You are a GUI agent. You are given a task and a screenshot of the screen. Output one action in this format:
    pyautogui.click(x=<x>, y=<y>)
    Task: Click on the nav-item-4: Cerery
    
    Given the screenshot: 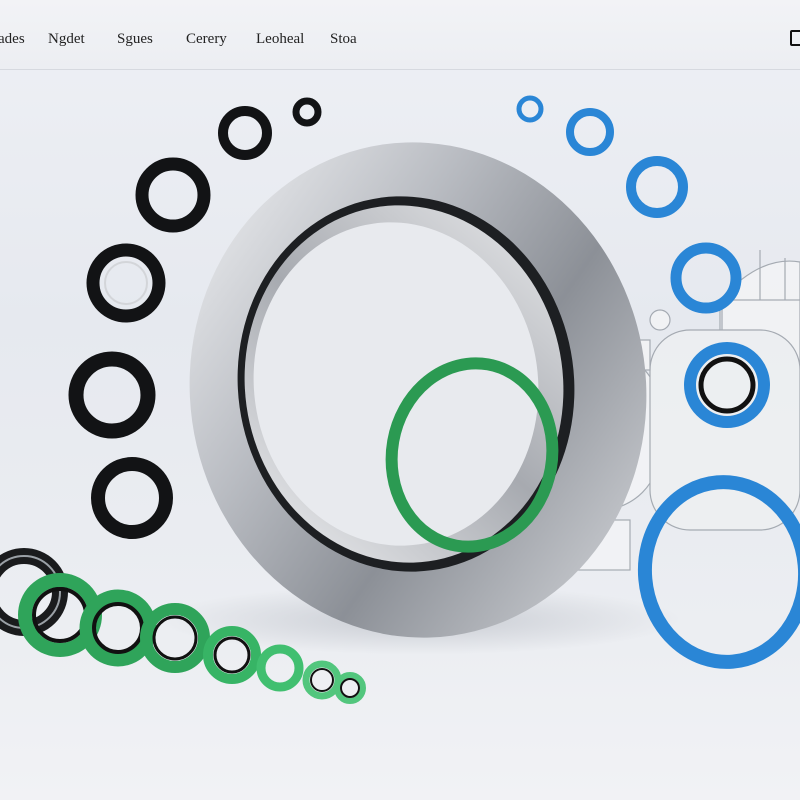 What is the action you would take?
    pyautogui.click(x=206, y=39)
    